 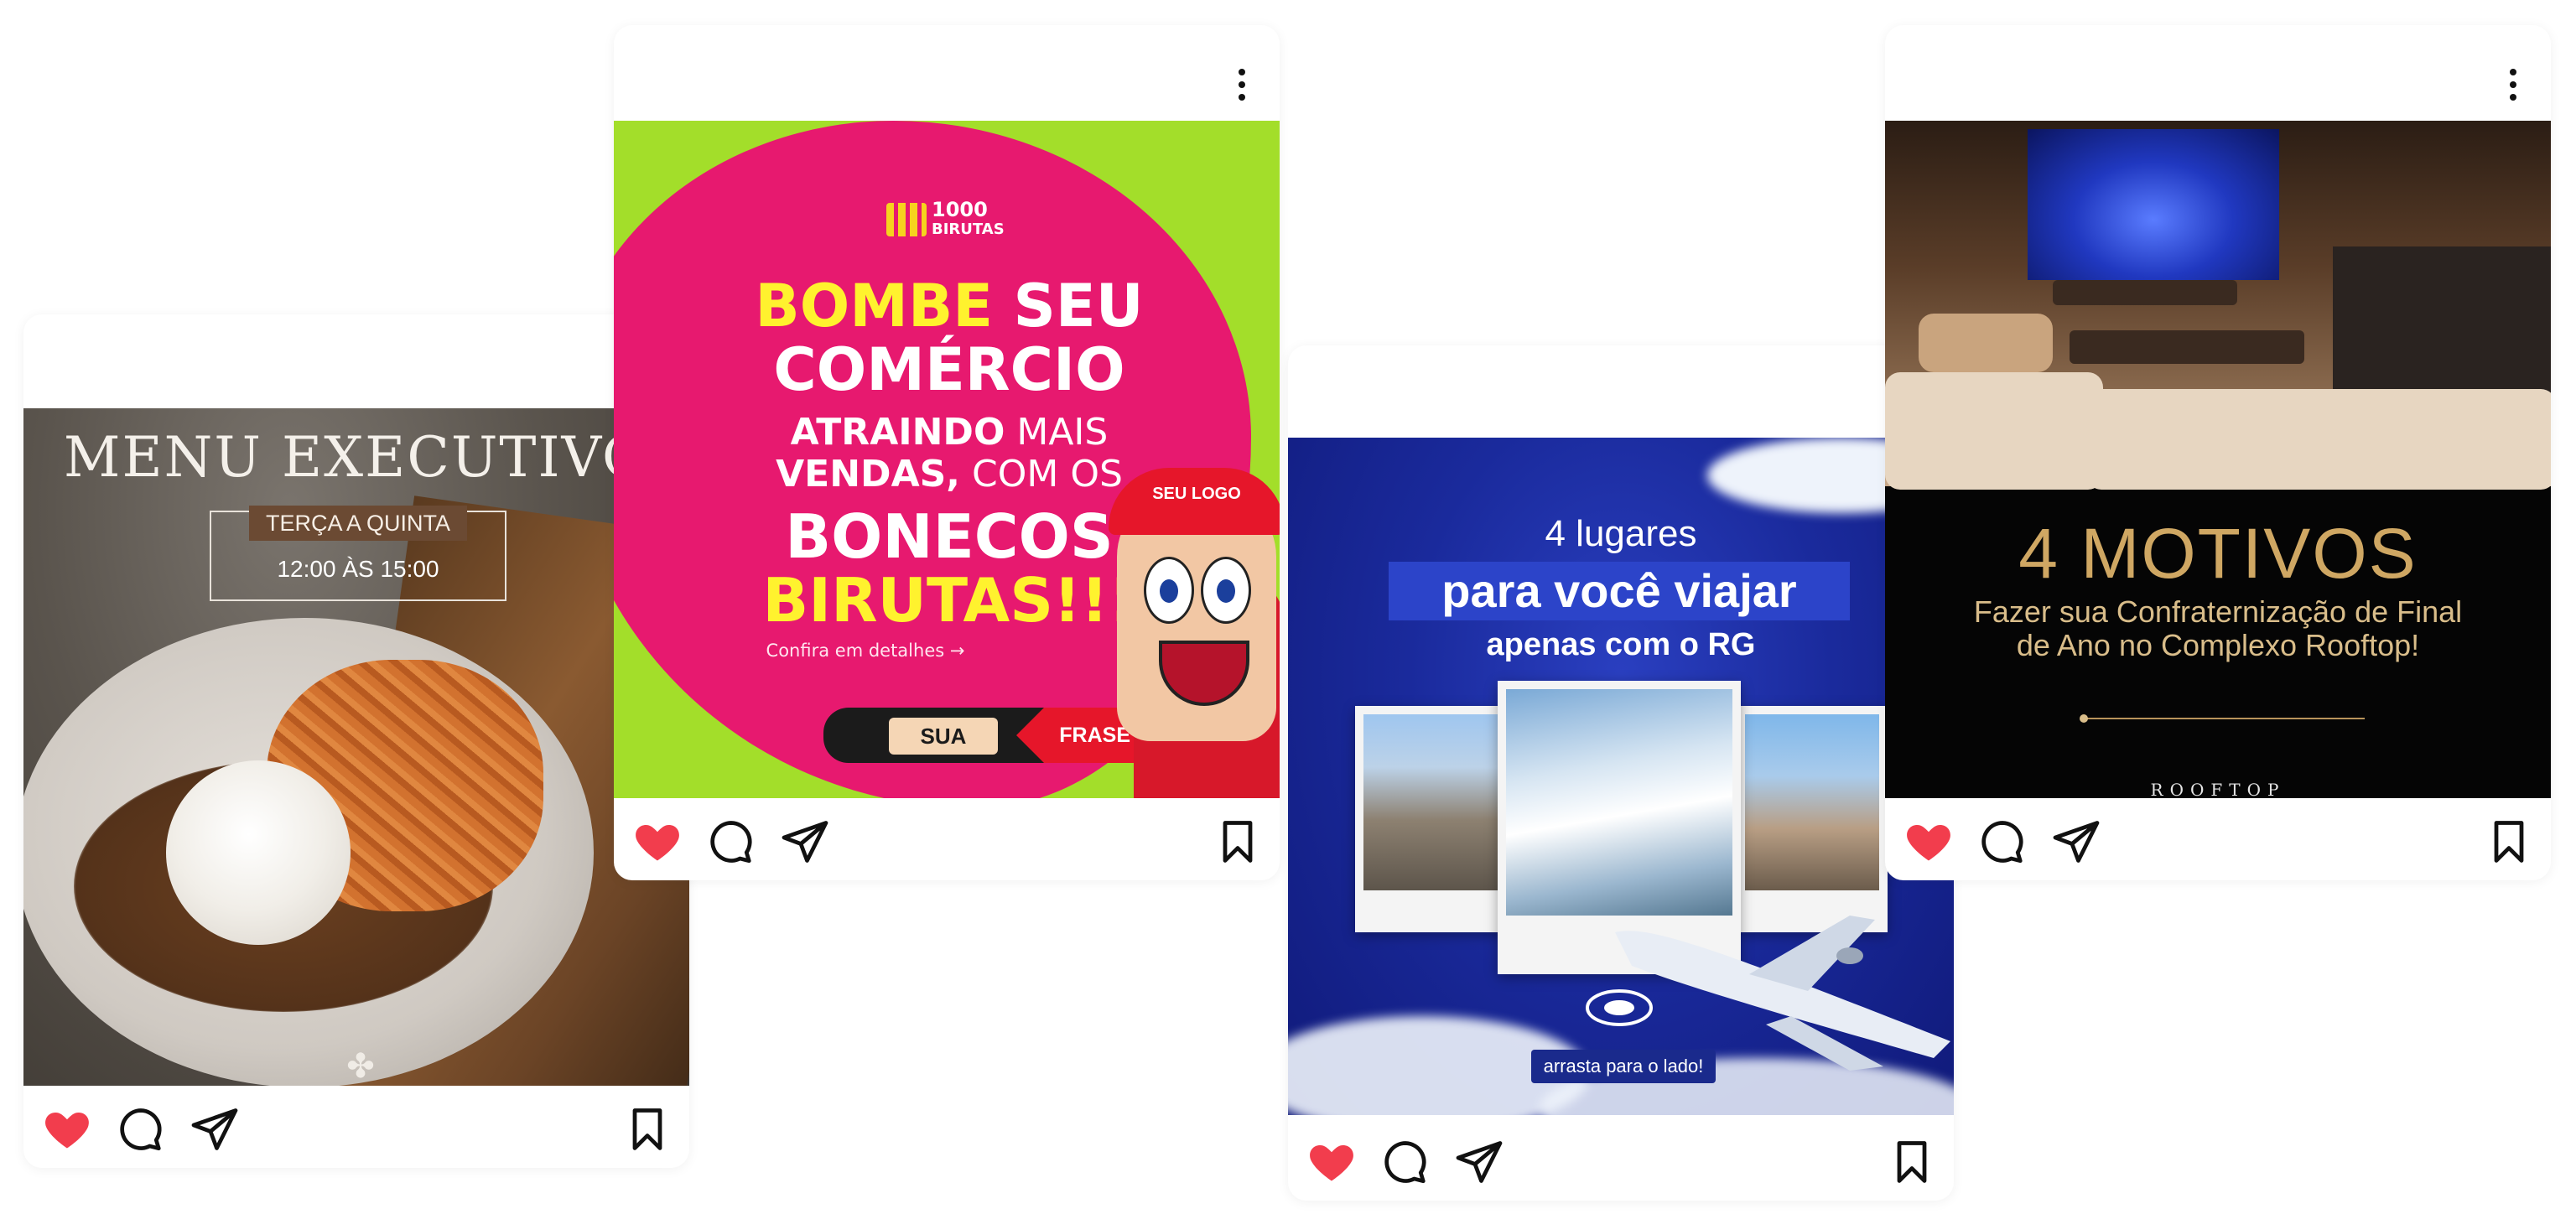 I want to click on logo-text-2: BIRUTAS, so click(x=969, y=229).